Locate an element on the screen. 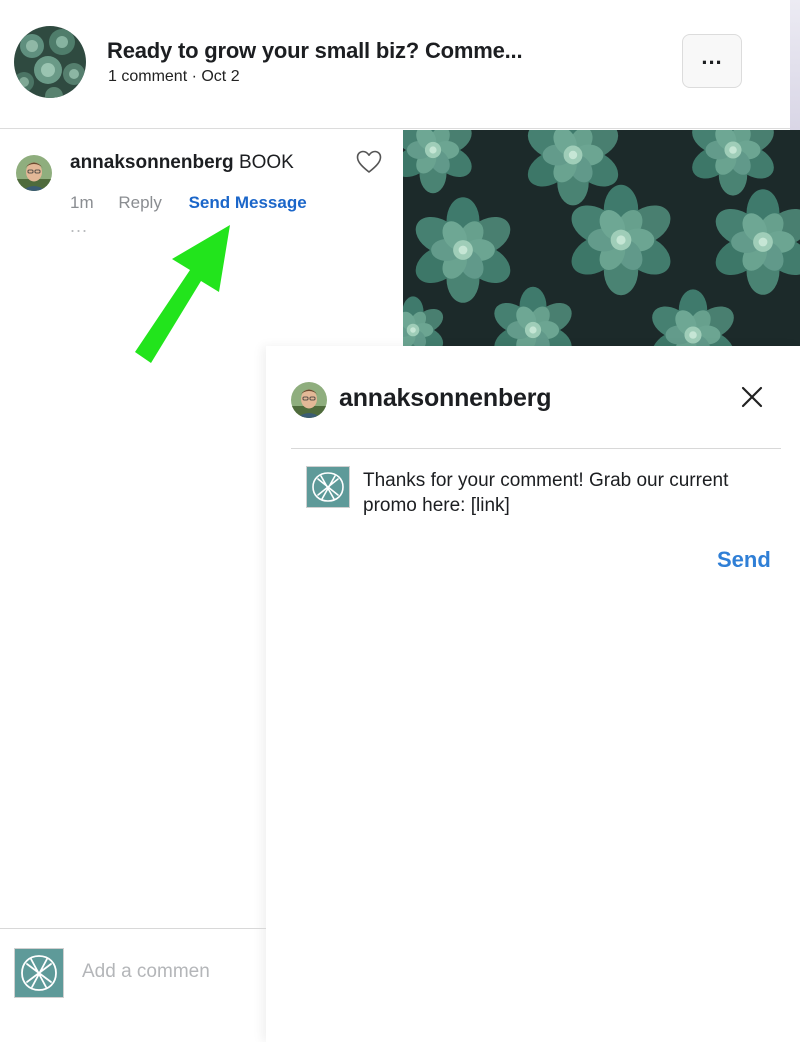 The height and width of the screenshot is (1042, 800). commenter-username: annaksonnenberg is located at coordinates (152, 162).